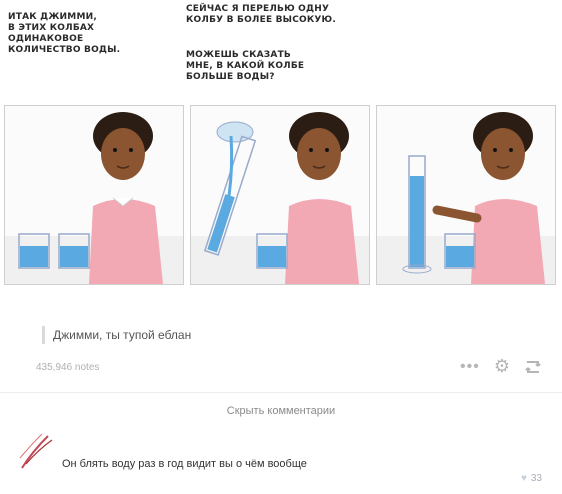 Image resolution: width=562 pixels, height=494 pixels. What do you see at coordinates (466, 198) in the screenshot?
I see `comic-panel-3-illustration` at bounding box center [466, 198].